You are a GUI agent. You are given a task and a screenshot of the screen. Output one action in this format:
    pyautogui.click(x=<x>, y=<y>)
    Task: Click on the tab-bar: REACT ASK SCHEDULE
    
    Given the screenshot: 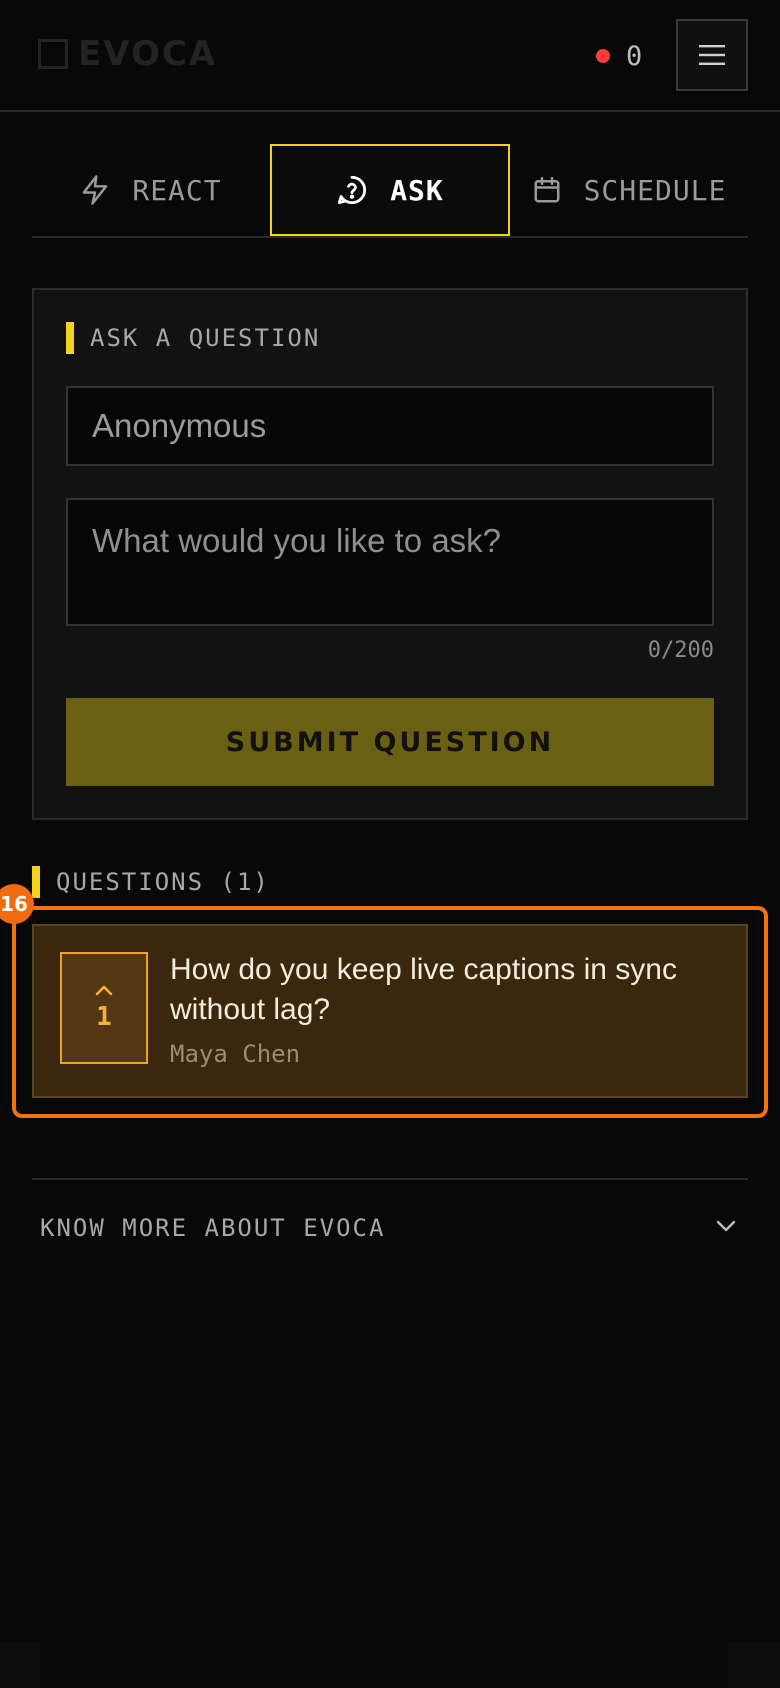 What is the action you would take?
    pyautogui.click(x=390, y=190)
    